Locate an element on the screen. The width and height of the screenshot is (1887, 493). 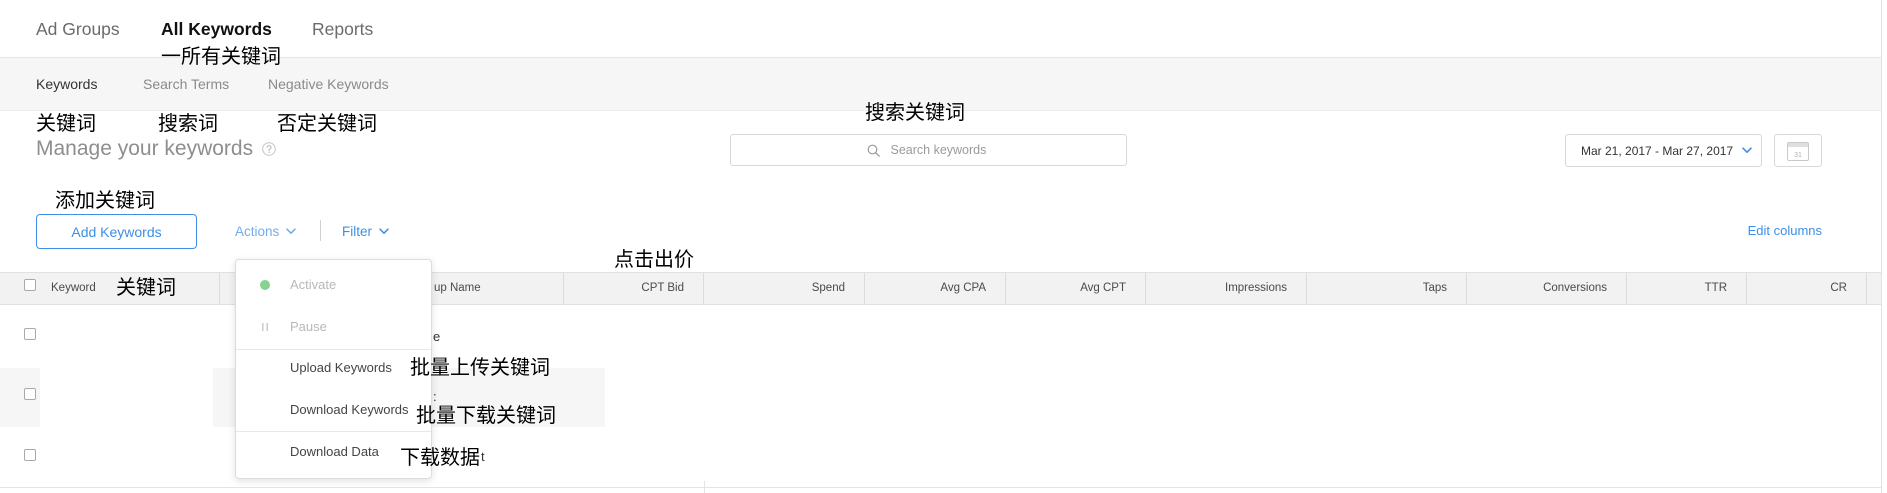
menu-item-label: Pause is located at coordinates (308, 326).